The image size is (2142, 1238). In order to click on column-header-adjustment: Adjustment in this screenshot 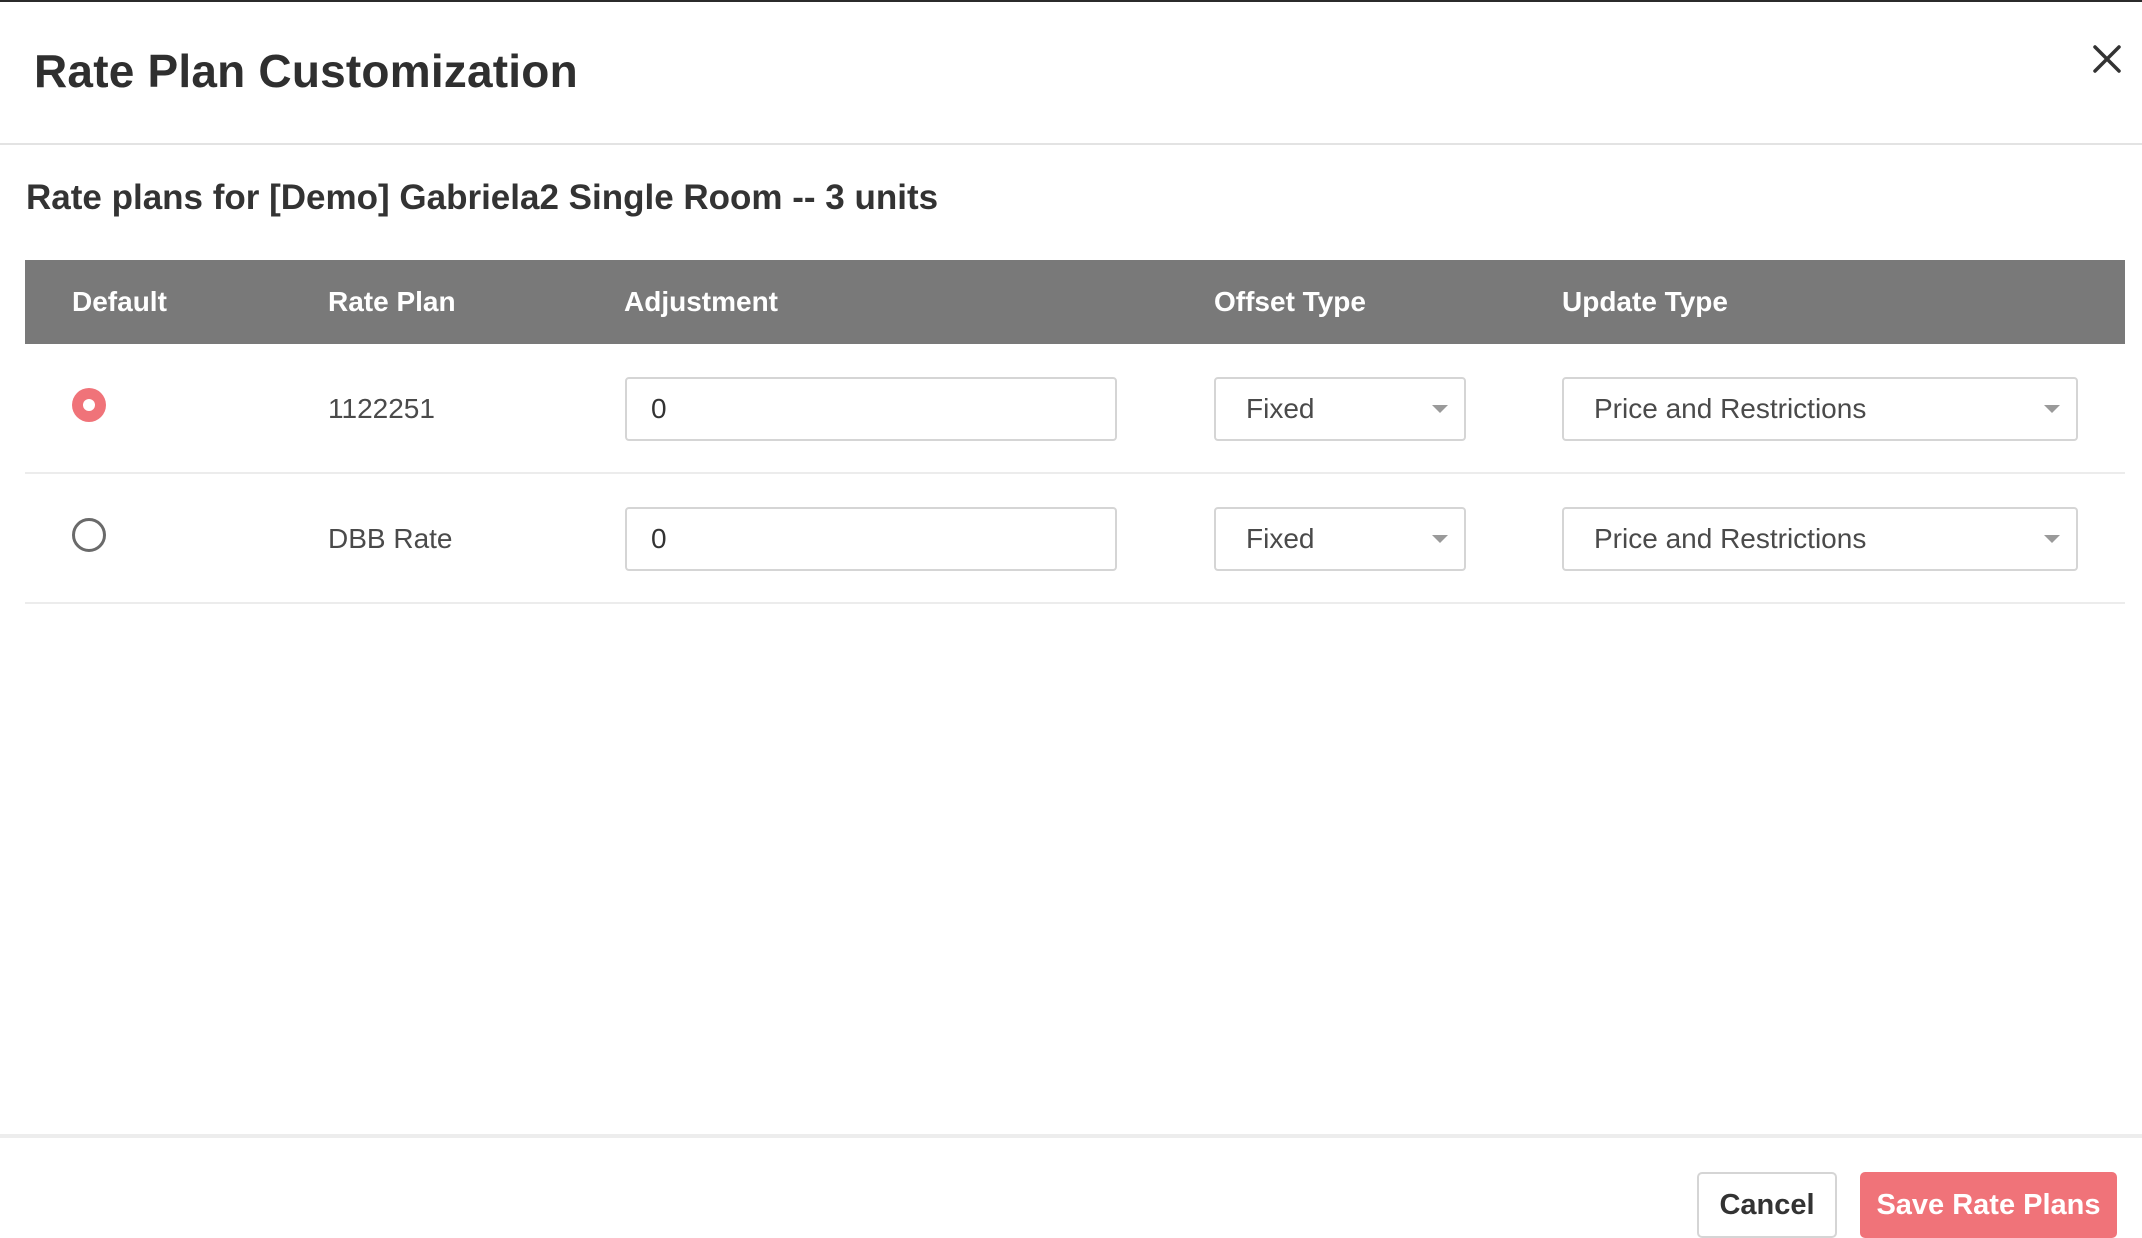, I will do `click(701, 301)`.